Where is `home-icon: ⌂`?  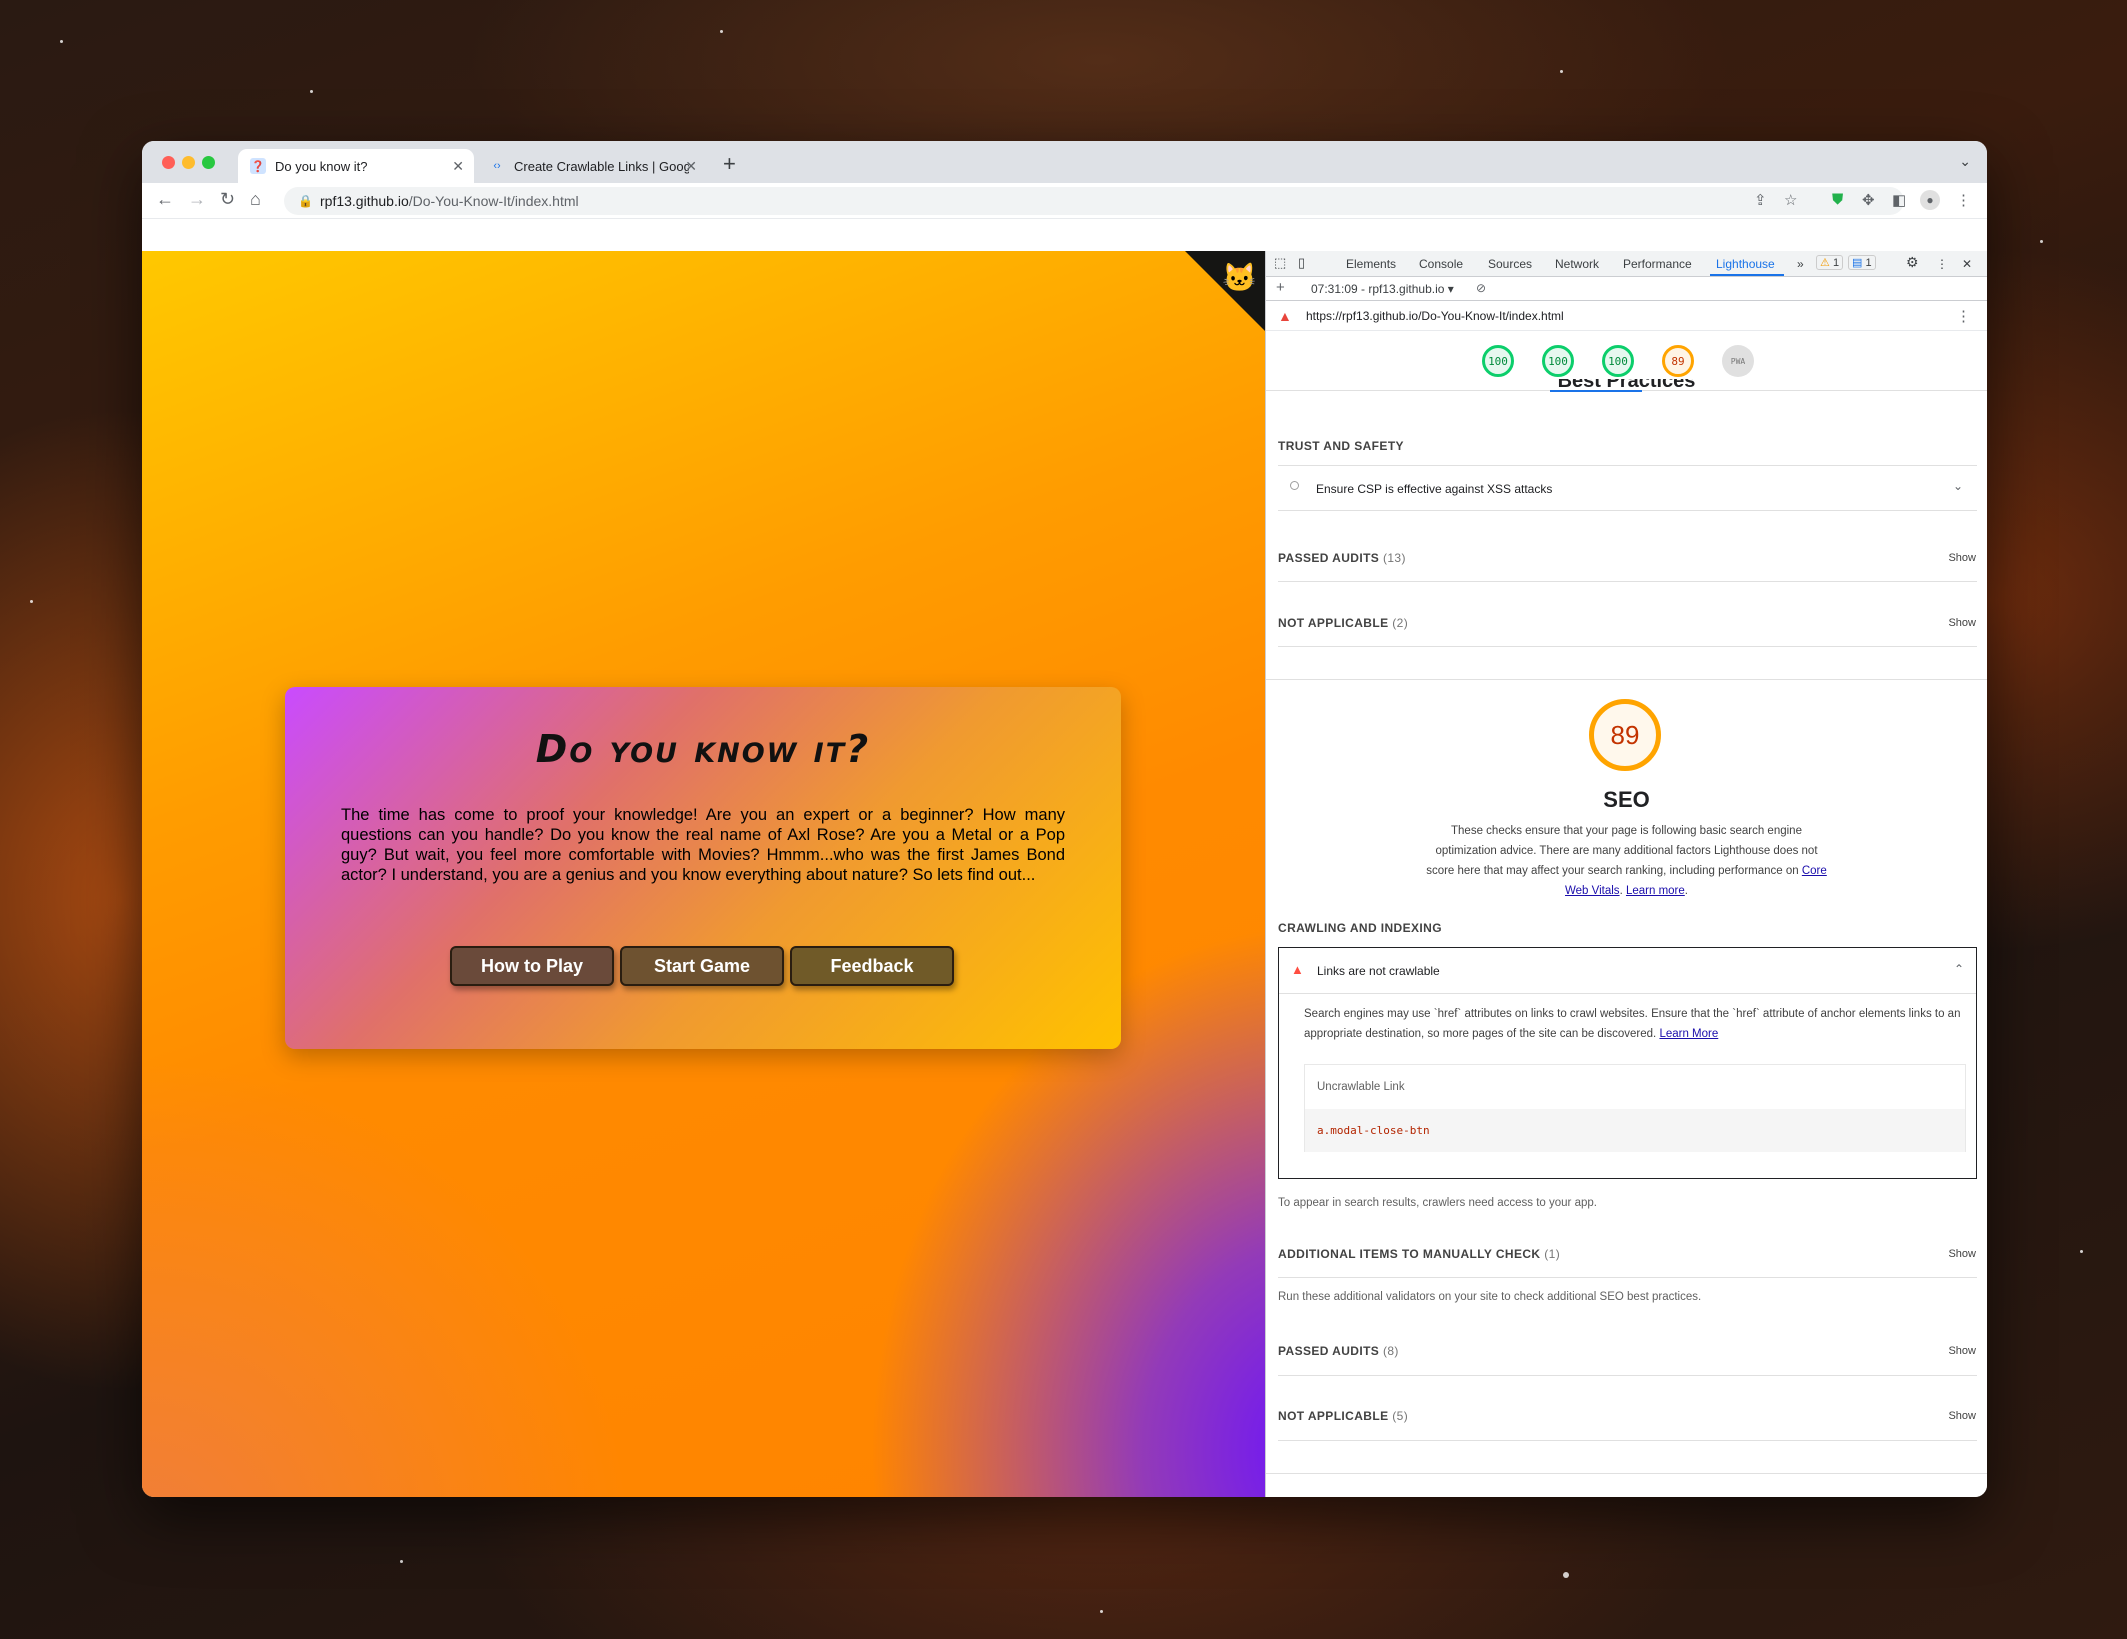 home-icon: ⌂ is located at coordinates (255, 199).